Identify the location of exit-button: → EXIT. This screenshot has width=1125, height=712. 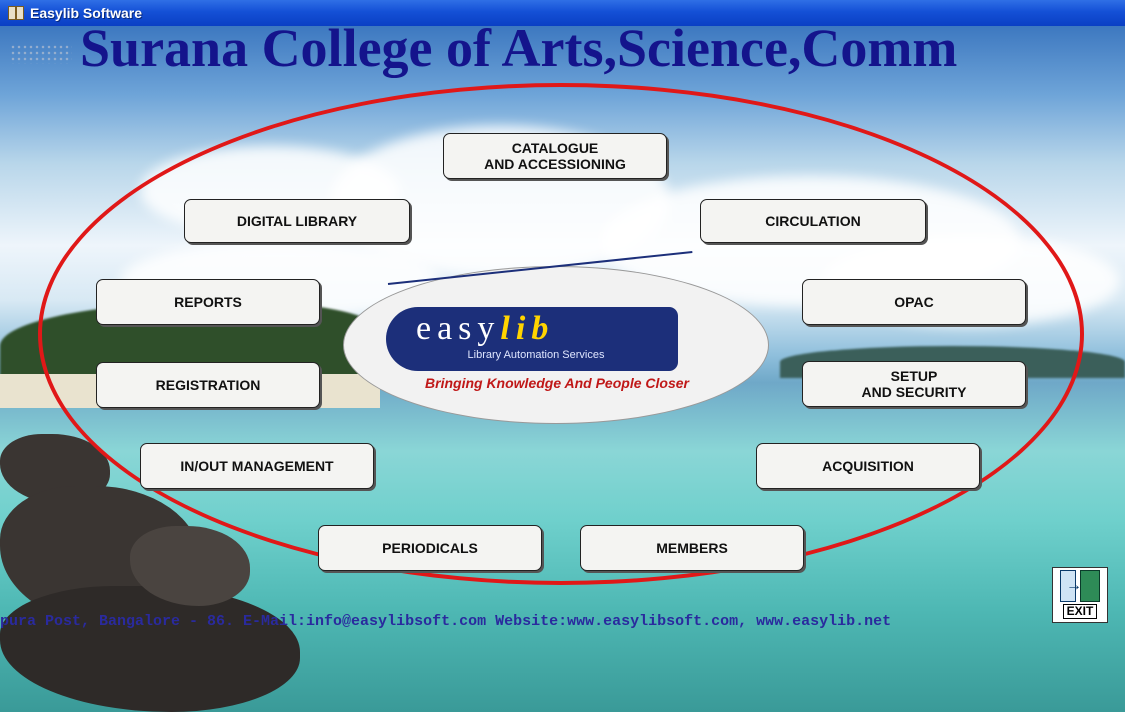
(1080, 595).